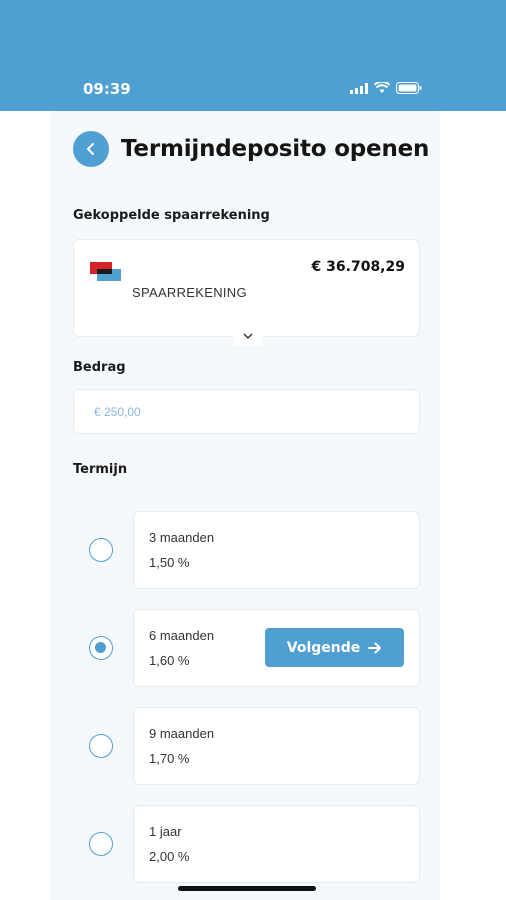  What do you see at coordinates (375, 647) in the screenshot?
I see `arrow-right-icon` at bounding box center [375, 647].